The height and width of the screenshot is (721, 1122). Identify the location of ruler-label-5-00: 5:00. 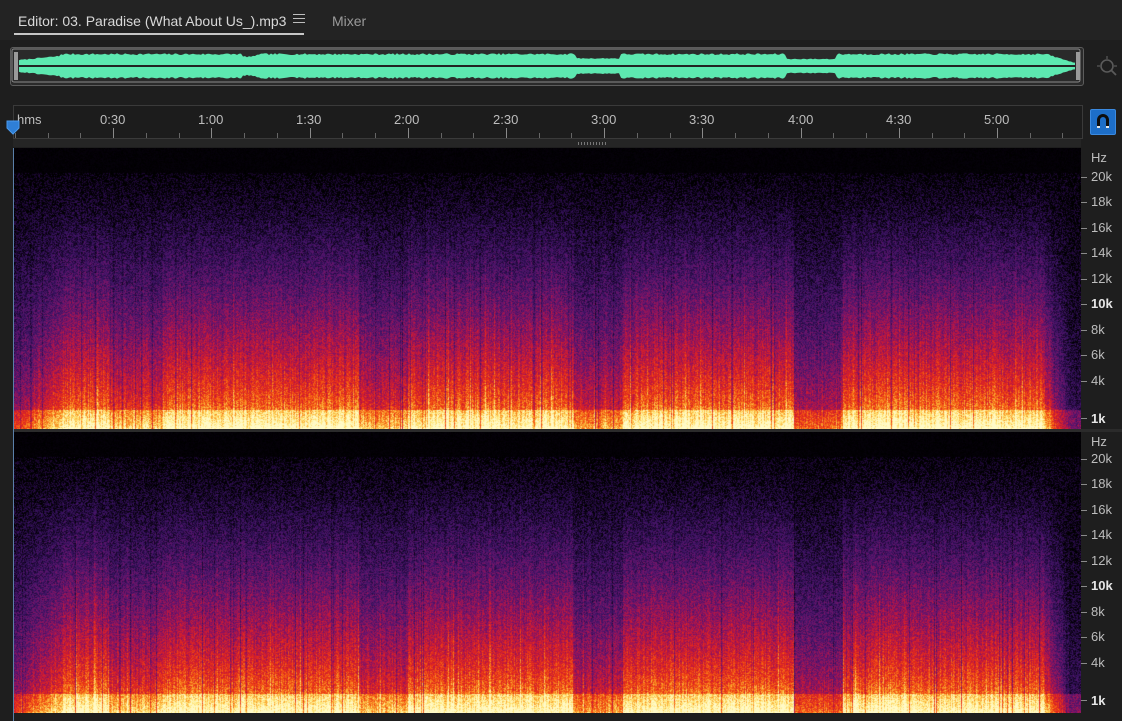
(997, 119).